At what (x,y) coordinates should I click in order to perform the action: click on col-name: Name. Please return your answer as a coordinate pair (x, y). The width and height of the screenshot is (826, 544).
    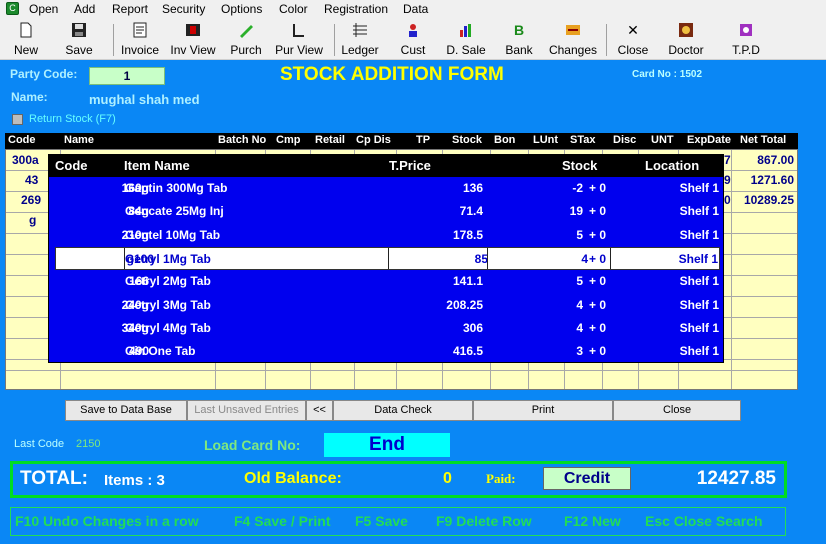
    Looking at the image, I should click on (79, 140).